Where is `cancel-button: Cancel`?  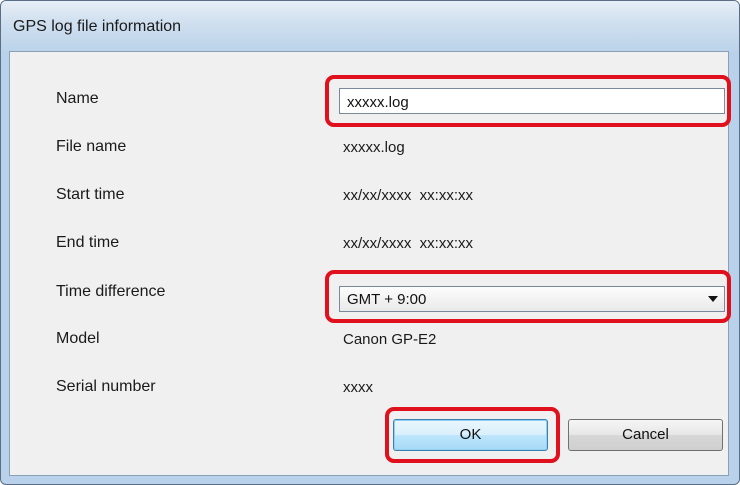
cancel-button: Cancel is located at coordinates (645, 435).